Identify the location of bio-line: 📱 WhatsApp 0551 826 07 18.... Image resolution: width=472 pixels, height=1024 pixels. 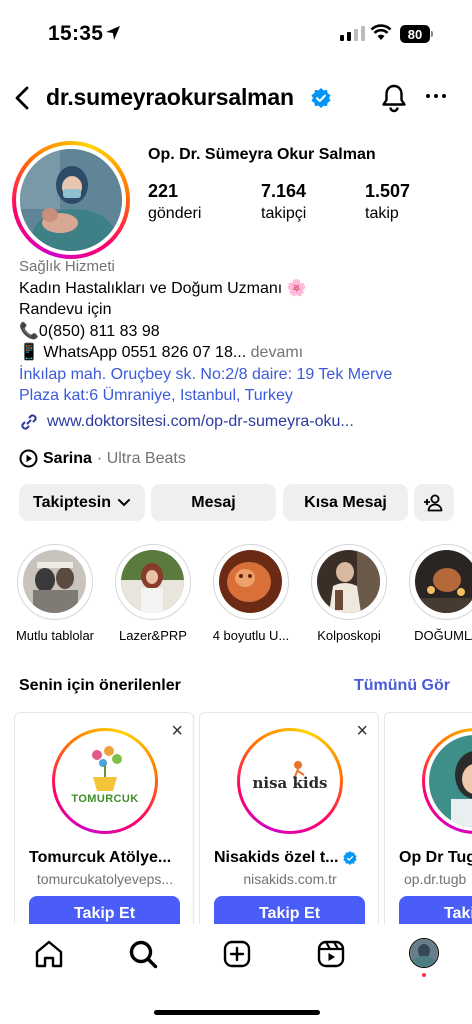
(133, 352).